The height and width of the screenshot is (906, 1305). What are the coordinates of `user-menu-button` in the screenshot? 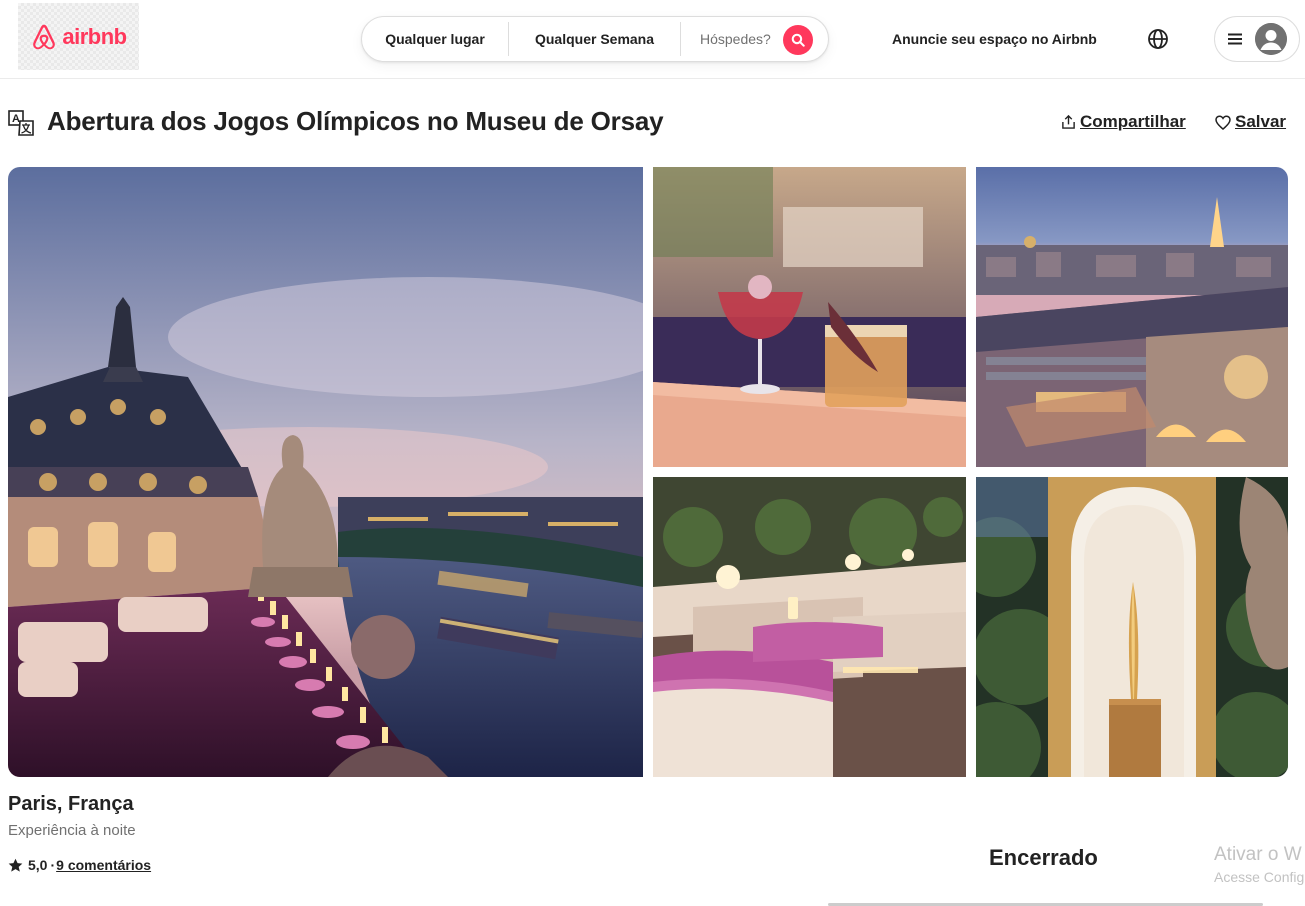 It's located at (1257, 39).